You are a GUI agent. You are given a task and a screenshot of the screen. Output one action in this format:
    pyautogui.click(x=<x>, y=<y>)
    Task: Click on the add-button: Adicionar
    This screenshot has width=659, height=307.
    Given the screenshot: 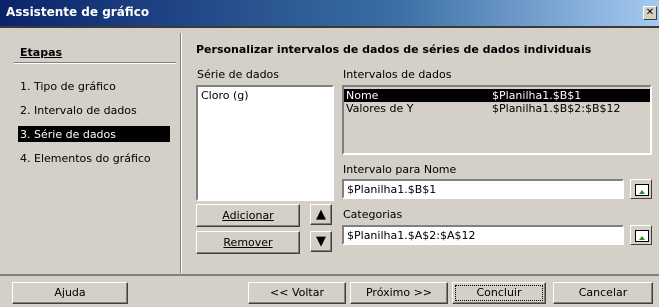 What is the action you would take?
    pyautogui.click(x=248, y=215)
    